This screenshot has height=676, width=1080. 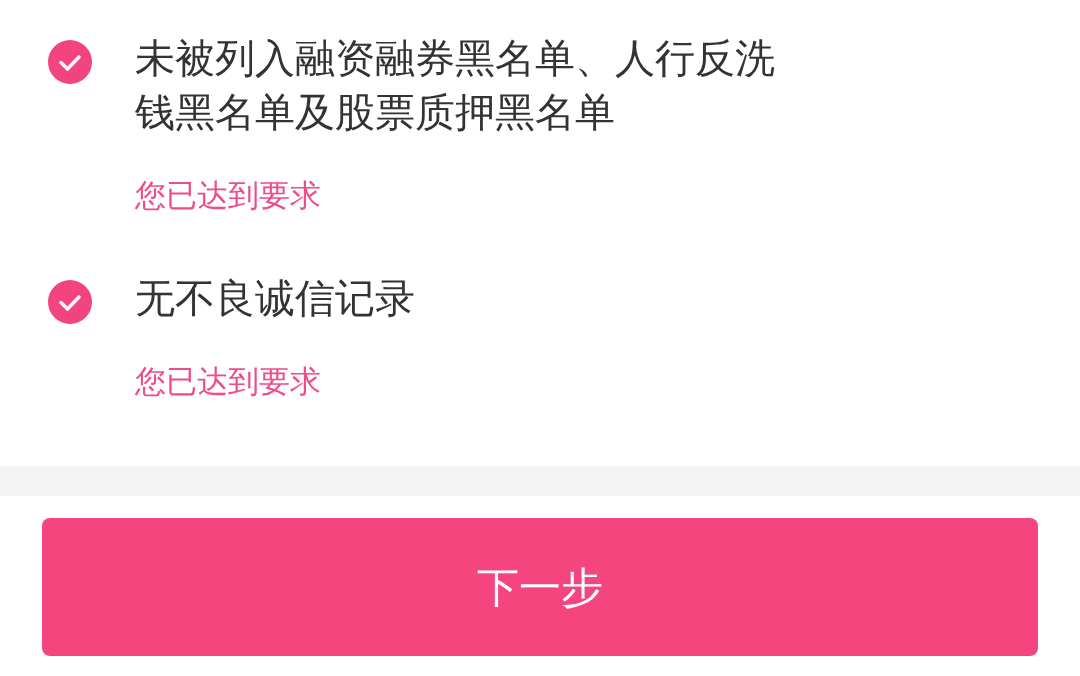 I want to click on requirement-title: 无不良诚信记录, so click(x=275, y=298).